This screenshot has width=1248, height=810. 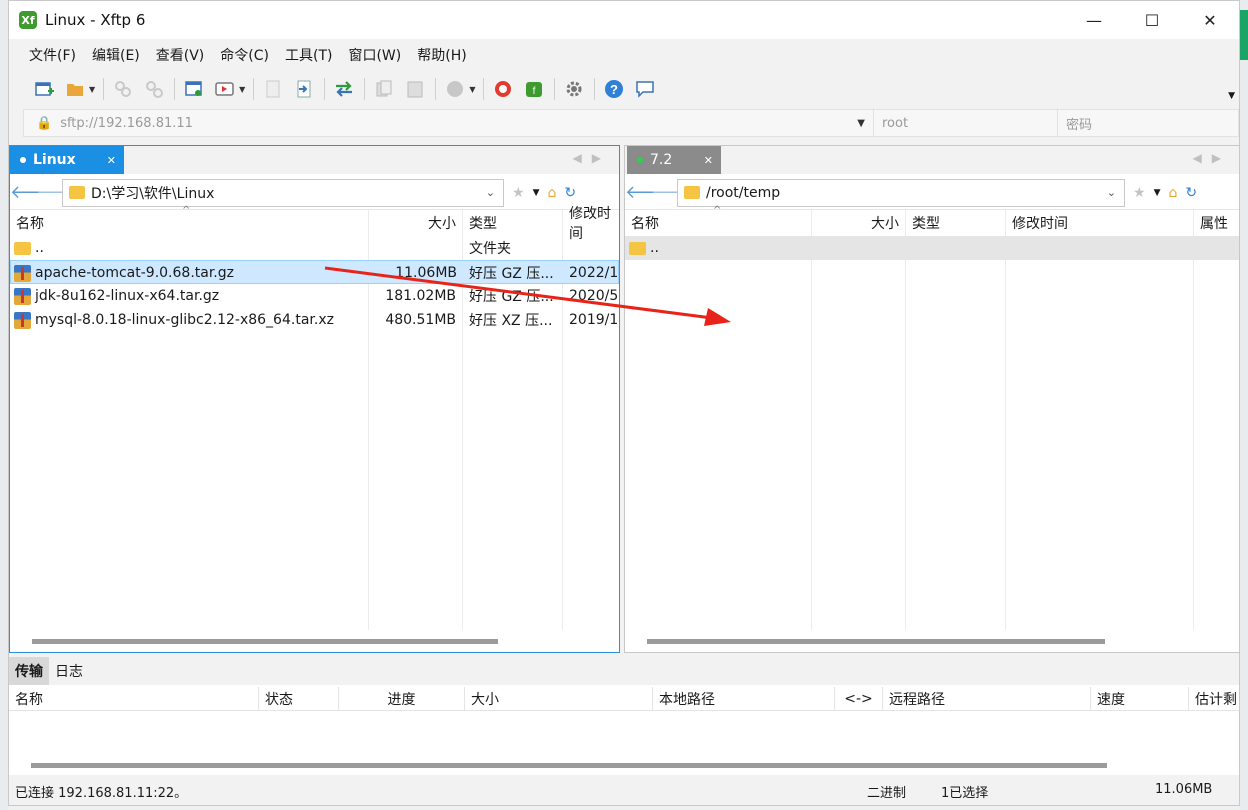 What do you see at coordinates (186, 210) in the screenshot?
I see `sort-ascending-icon: ^` at bounding box center [186, 210].